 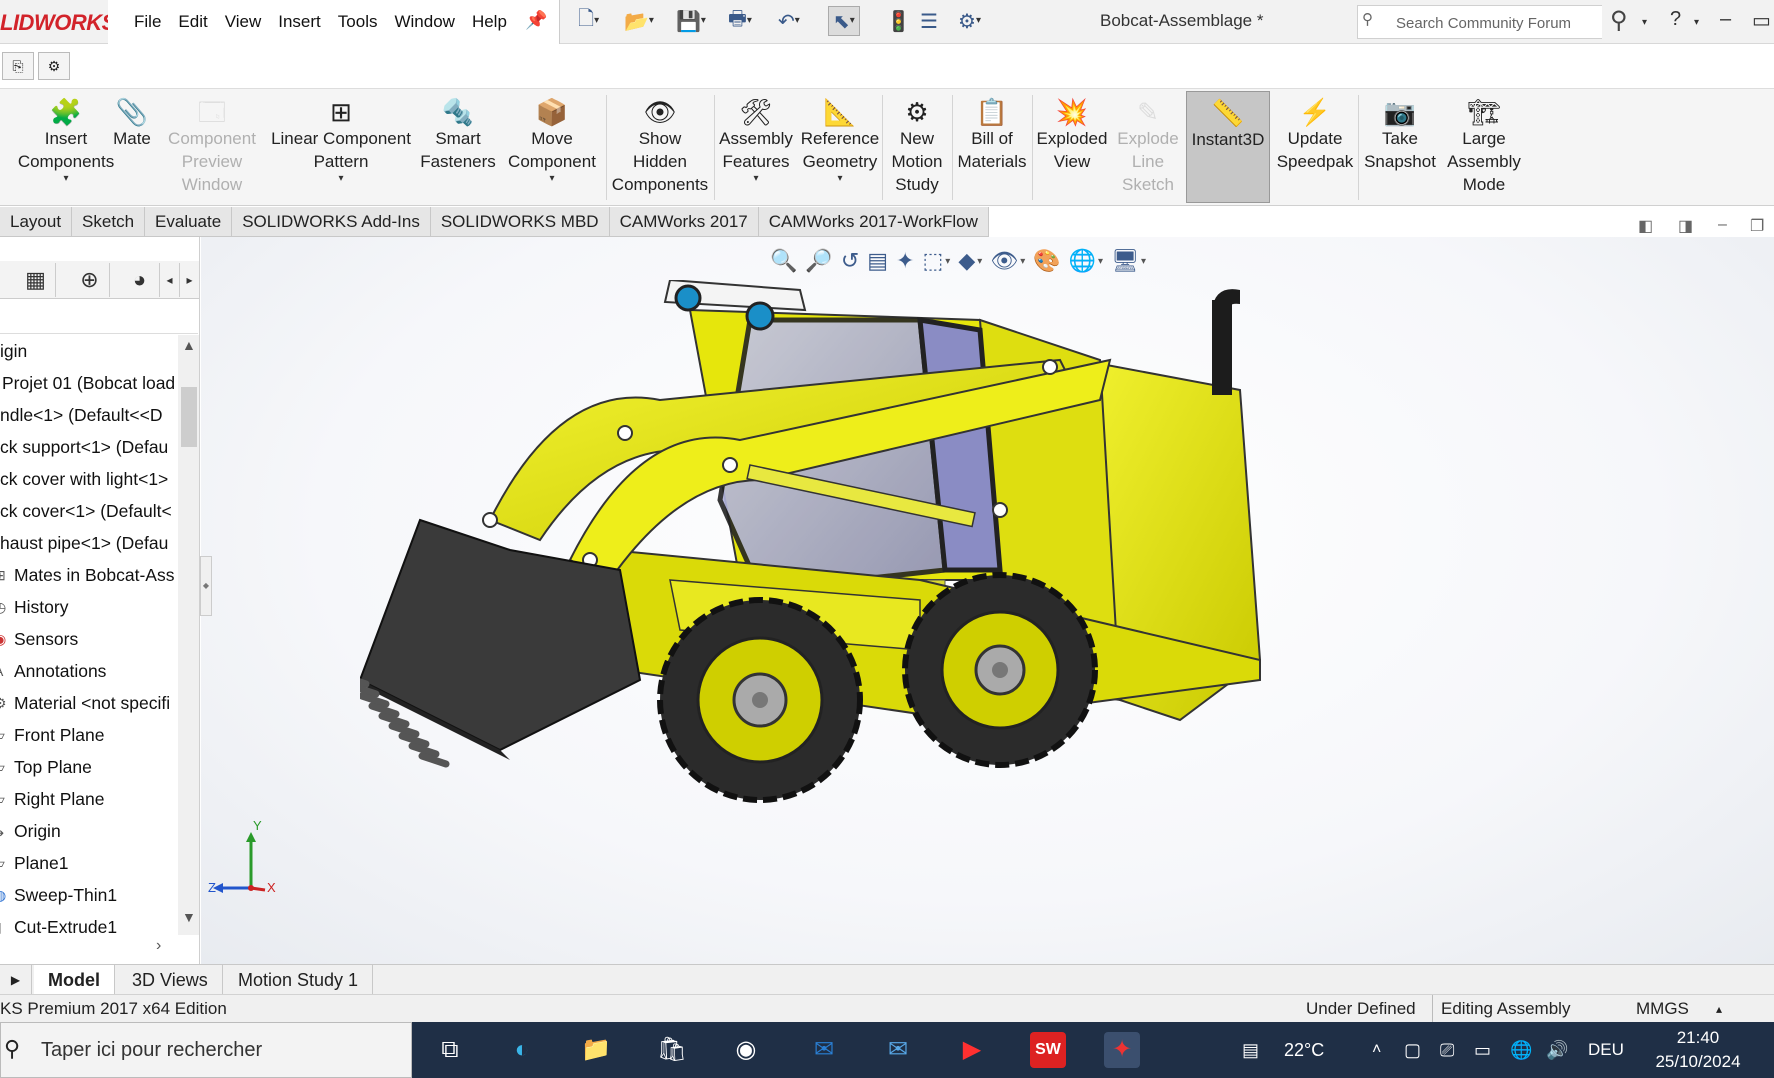 I want to click on scroll-up-icon: ▲, so click(x=189, y=345).